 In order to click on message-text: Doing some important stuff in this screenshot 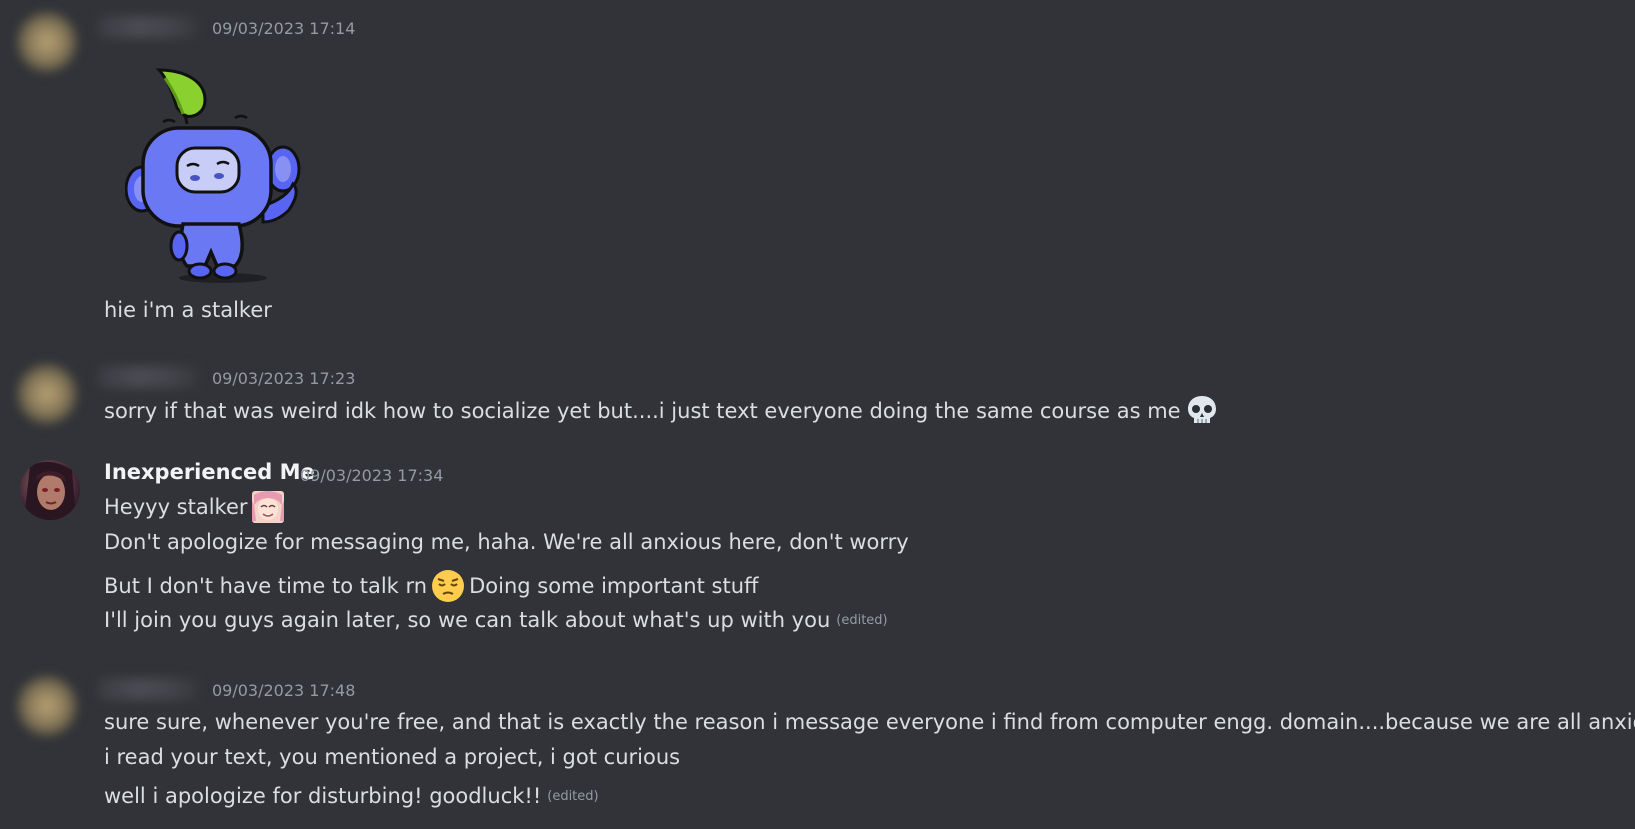, I will do `click(614, 586)`.